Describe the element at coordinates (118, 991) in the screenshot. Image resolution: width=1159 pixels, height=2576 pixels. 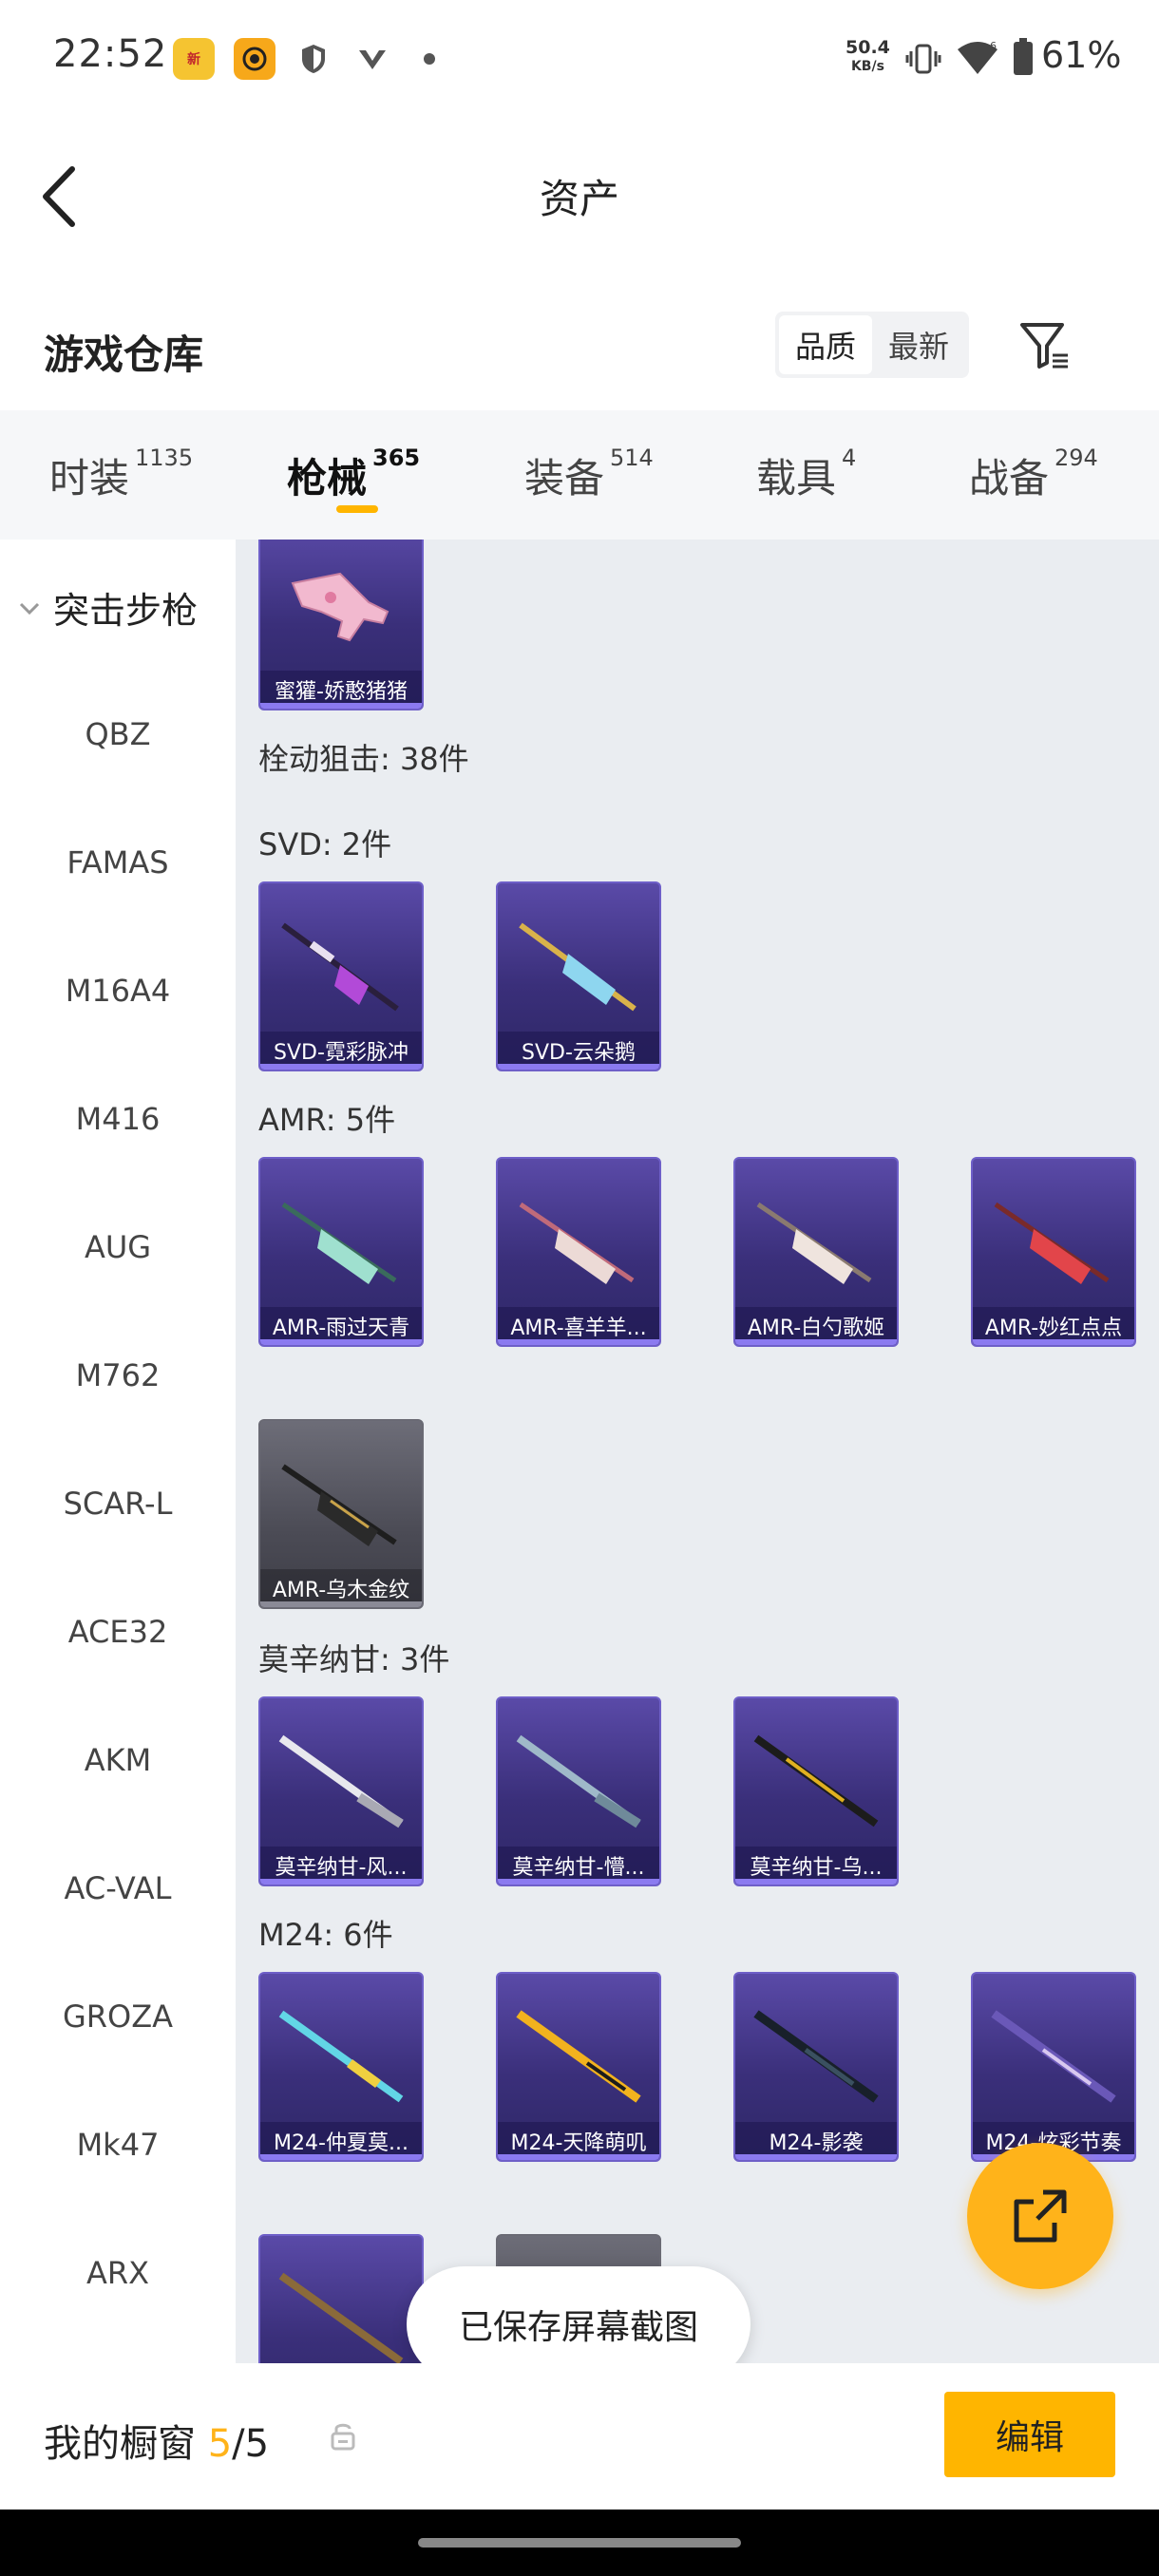
I see `sidebar-item-m16a4: M16A4` at that location.